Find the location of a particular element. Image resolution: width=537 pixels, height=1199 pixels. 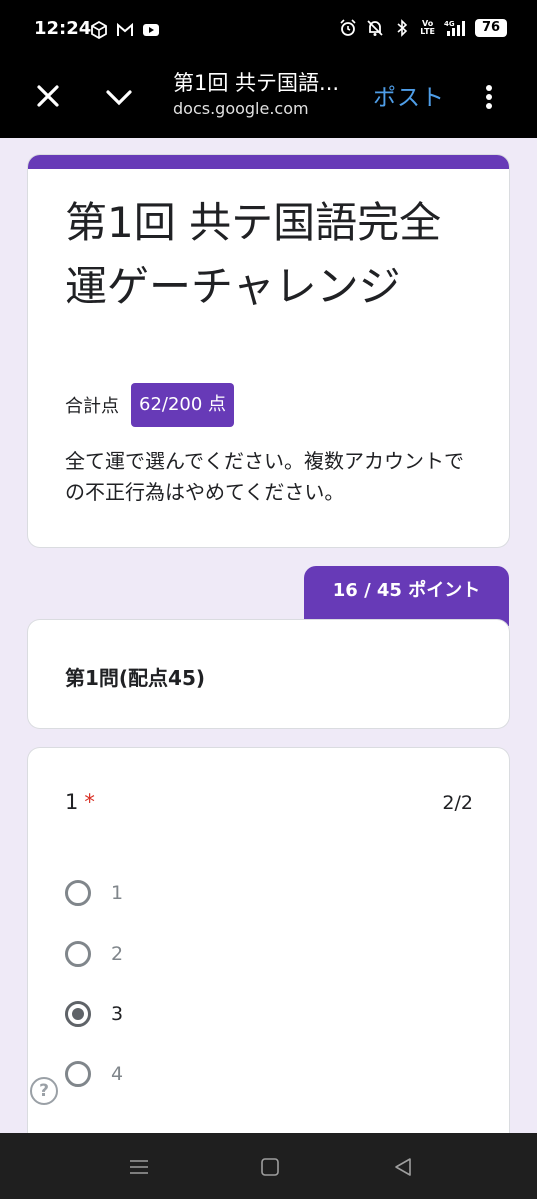

accent-bar is located at coordinates (268, 162).